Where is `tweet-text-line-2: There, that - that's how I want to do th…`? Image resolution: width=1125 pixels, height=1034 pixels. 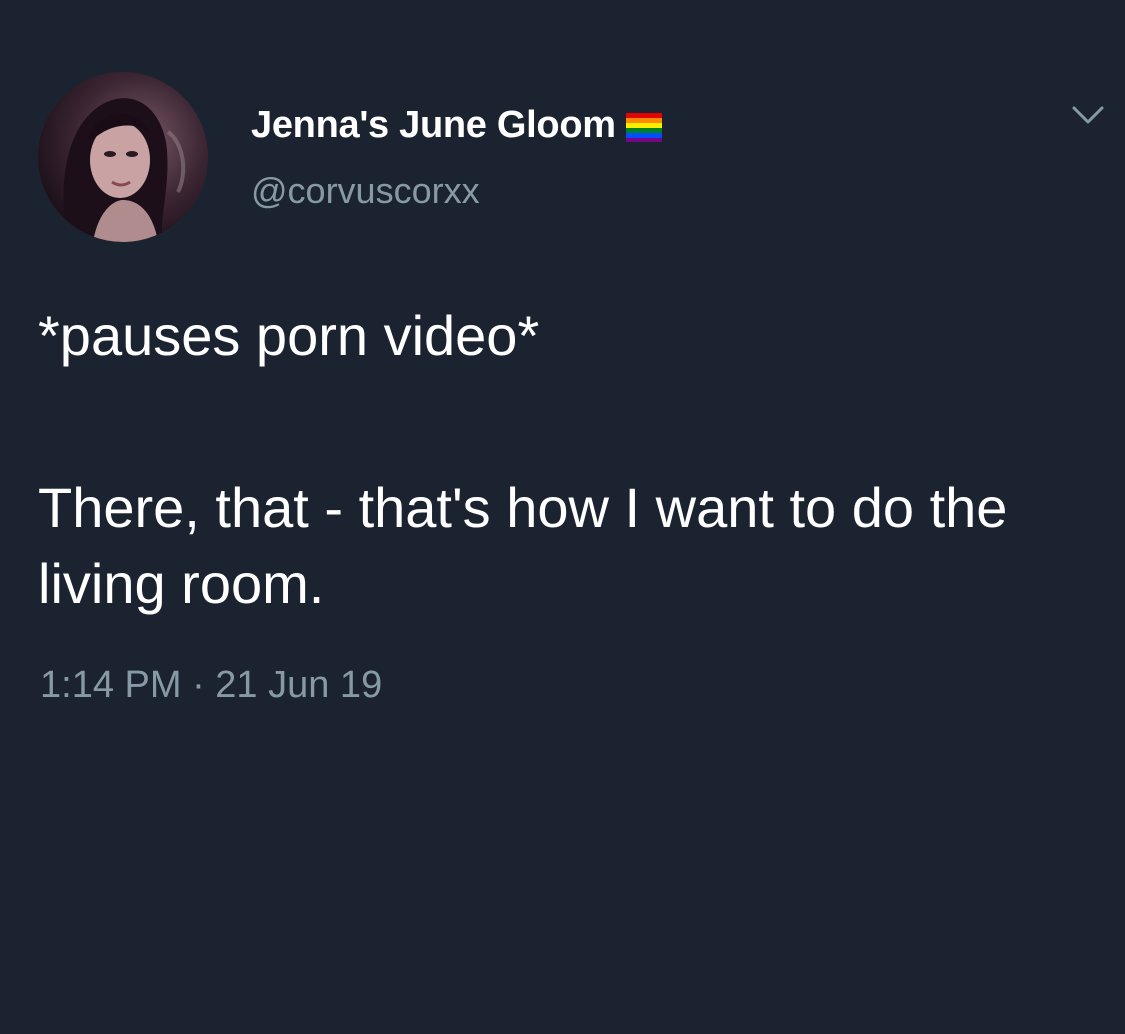 tweet-text-line-2: There, that - that's how I want to do th… is located at coordinates (523, 545).